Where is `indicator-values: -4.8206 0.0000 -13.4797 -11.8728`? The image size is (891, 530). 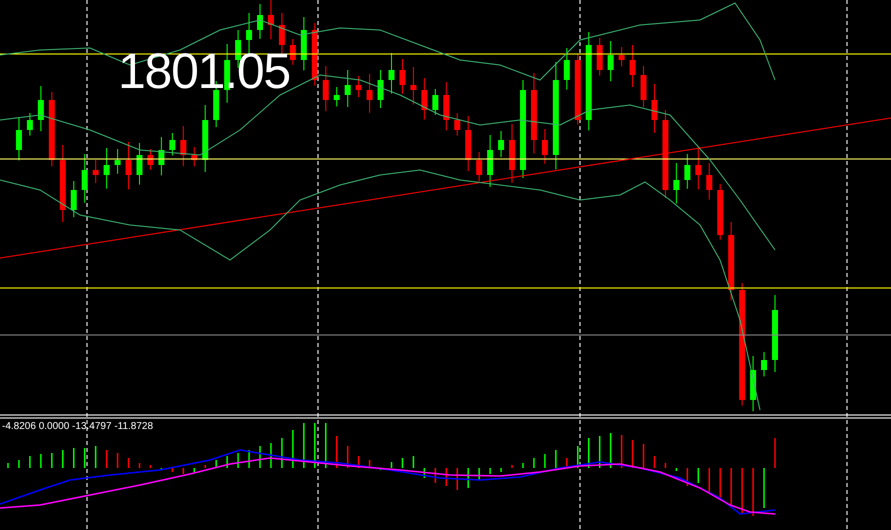 indicator-values: -4.8206 0.0000 -13.4797 -11.8728 is located at coordinates (78, 427).